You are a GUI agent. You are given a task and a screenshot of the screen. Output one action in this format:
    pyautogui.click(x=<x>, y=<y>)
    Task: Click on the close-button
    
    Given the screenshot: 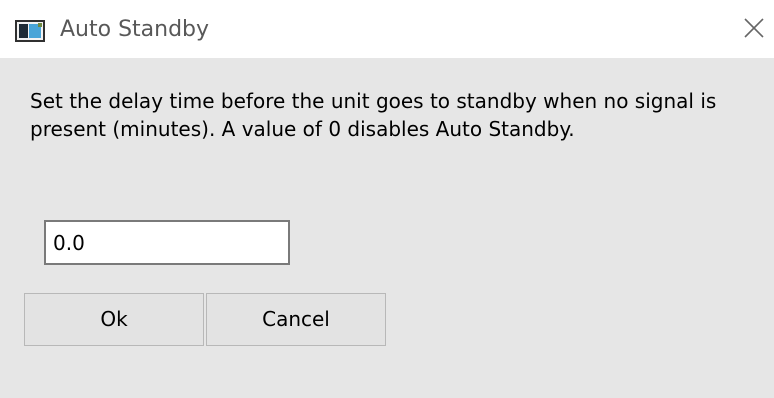 What is the action you would take?
    pyautogui.click(x=754, y=28)
    